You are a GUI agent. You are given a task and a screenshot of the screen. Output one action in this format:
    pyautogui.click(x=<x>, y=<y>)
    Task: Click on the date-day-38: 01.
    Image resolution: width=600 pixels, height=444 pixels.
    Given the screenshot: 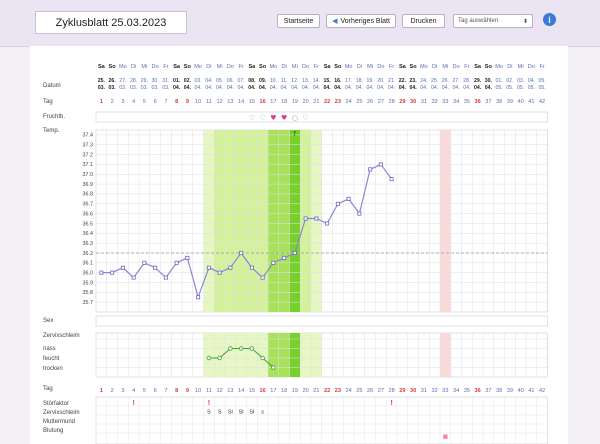 What is the action you would take?
    pyautogui.click(x=499, y=81)
    